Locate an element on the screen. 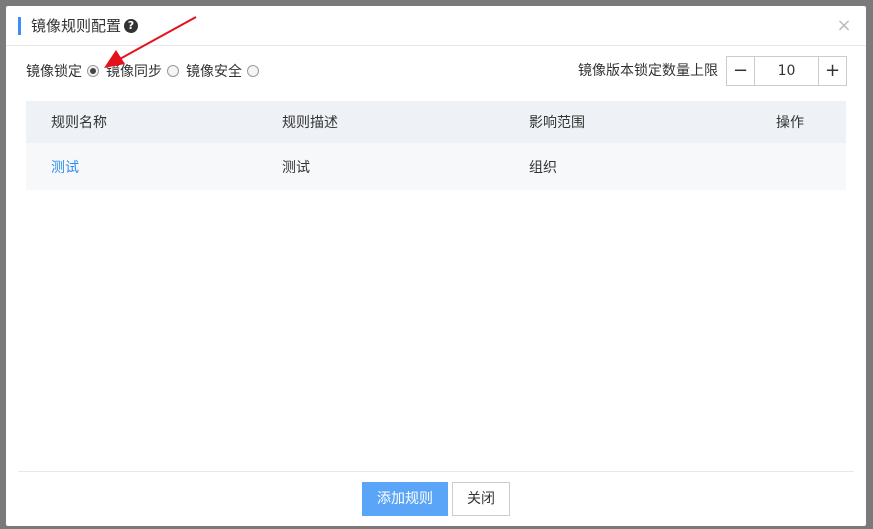 The image size is (873, 529). version-limit-input: 10 is located at coordinates (786, 71).